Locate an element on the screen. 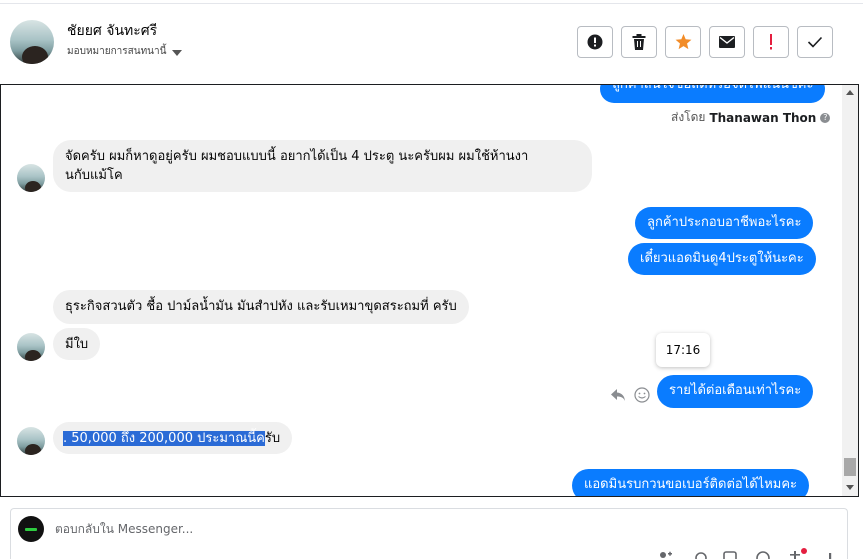 The height and width of the screenshot is (559, 863). timestamp-tooltip: 17:16 is located at coordinates (683, 350).